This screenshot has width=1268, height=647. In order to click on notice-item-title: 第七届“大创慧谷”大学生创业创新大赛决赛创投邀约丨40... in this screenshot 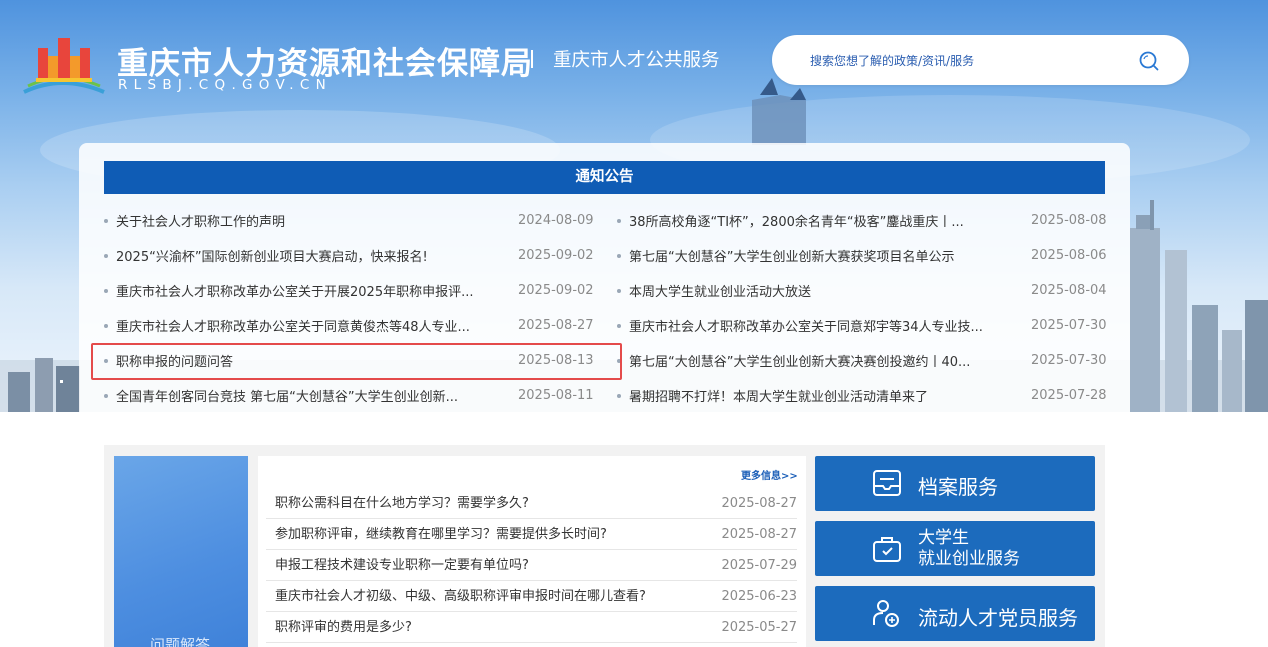, I will do `click(815, 360)`.